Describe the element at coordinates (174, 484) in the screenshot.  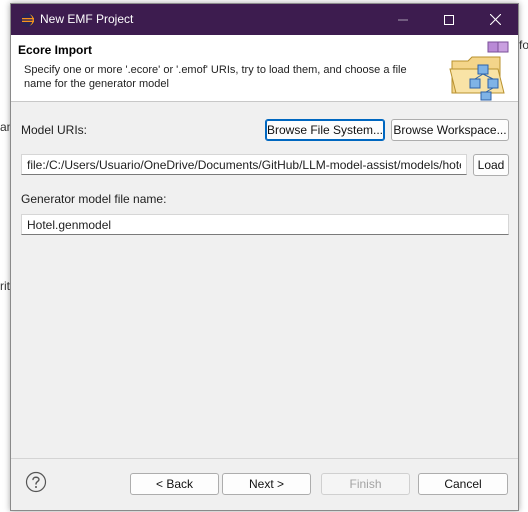
I see `back-button: < Back` at that location.